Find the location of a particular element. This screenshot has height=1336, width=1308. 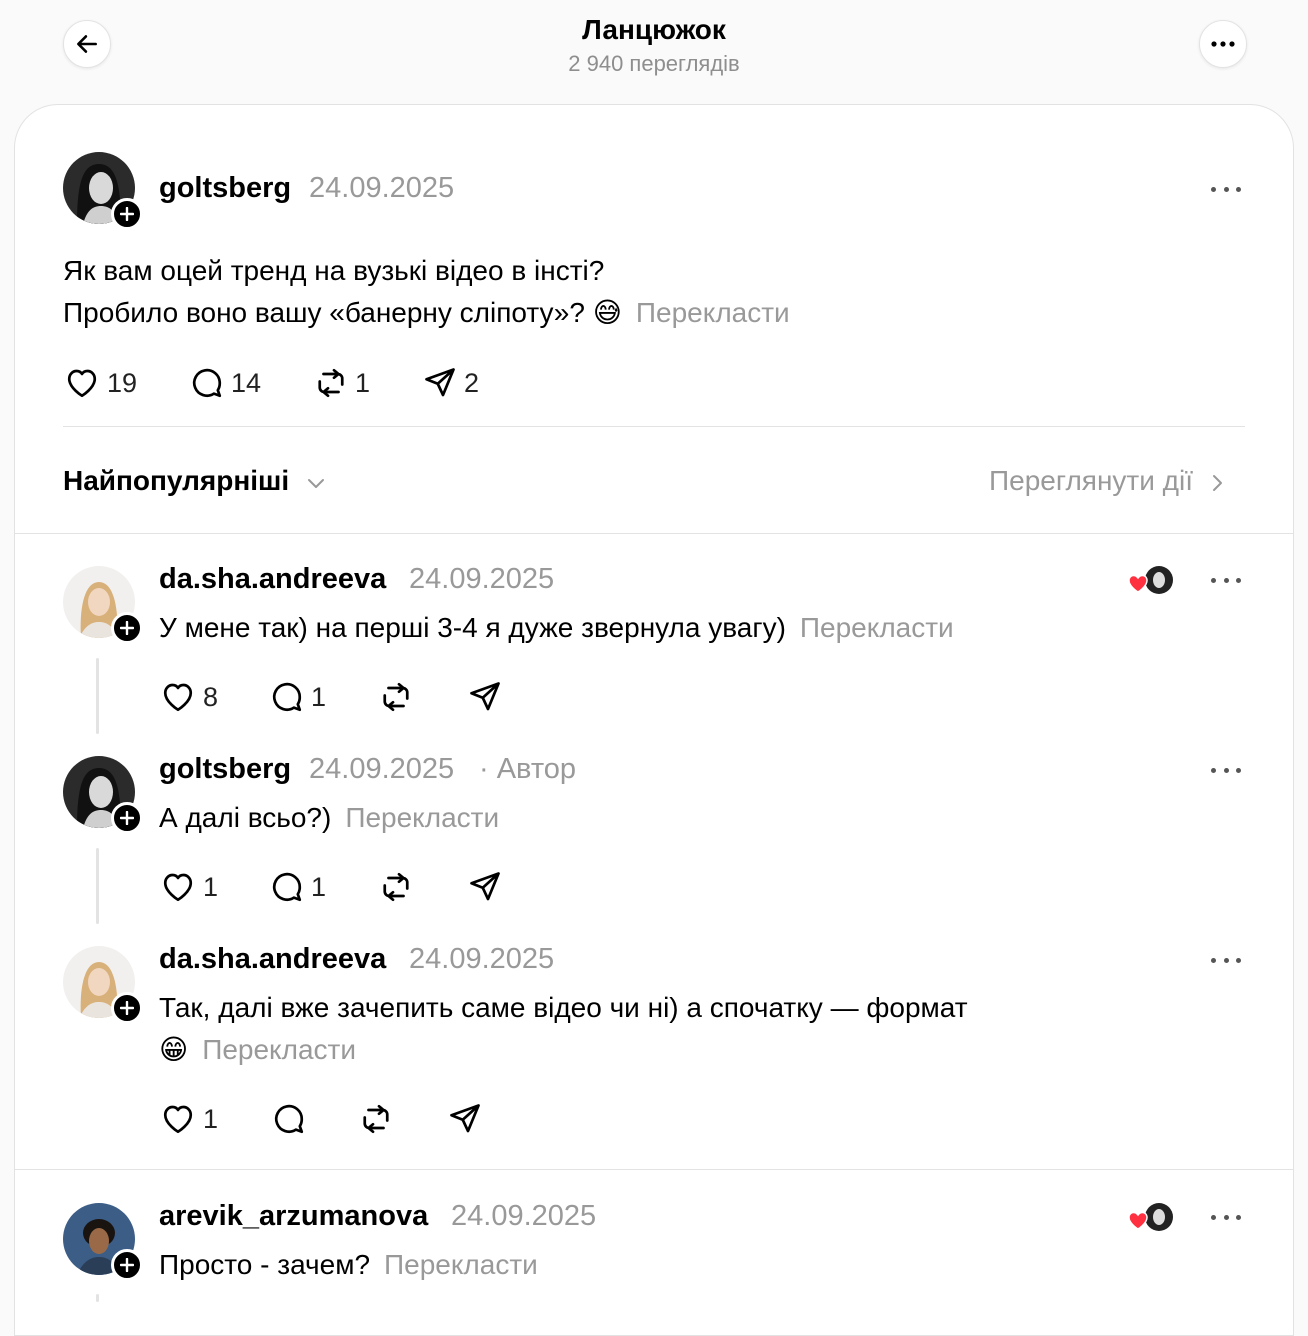

more-options-button is located at coordinates (1223, 44).